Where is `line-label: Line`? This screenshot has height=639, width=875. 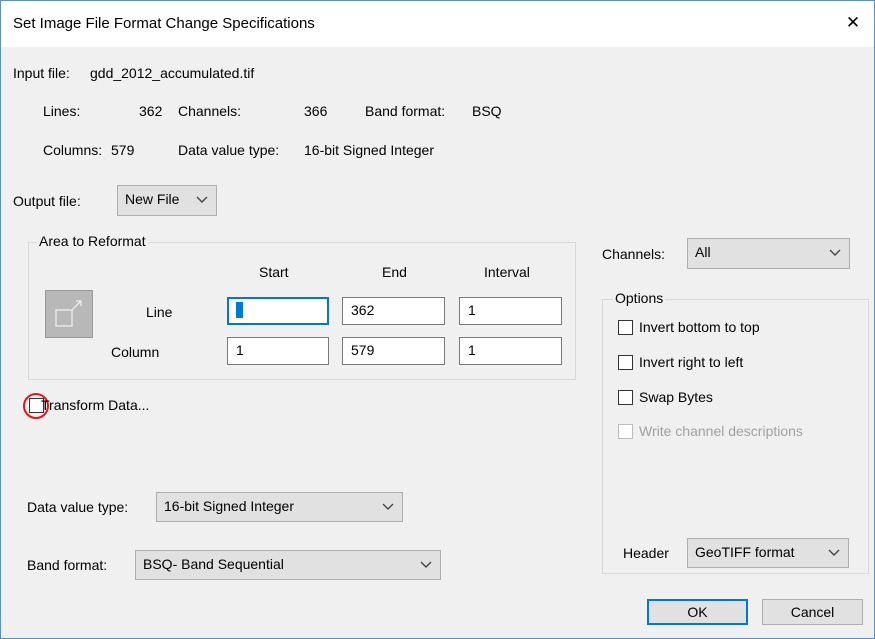
line-label: Line is located at coordinates (159, 312).